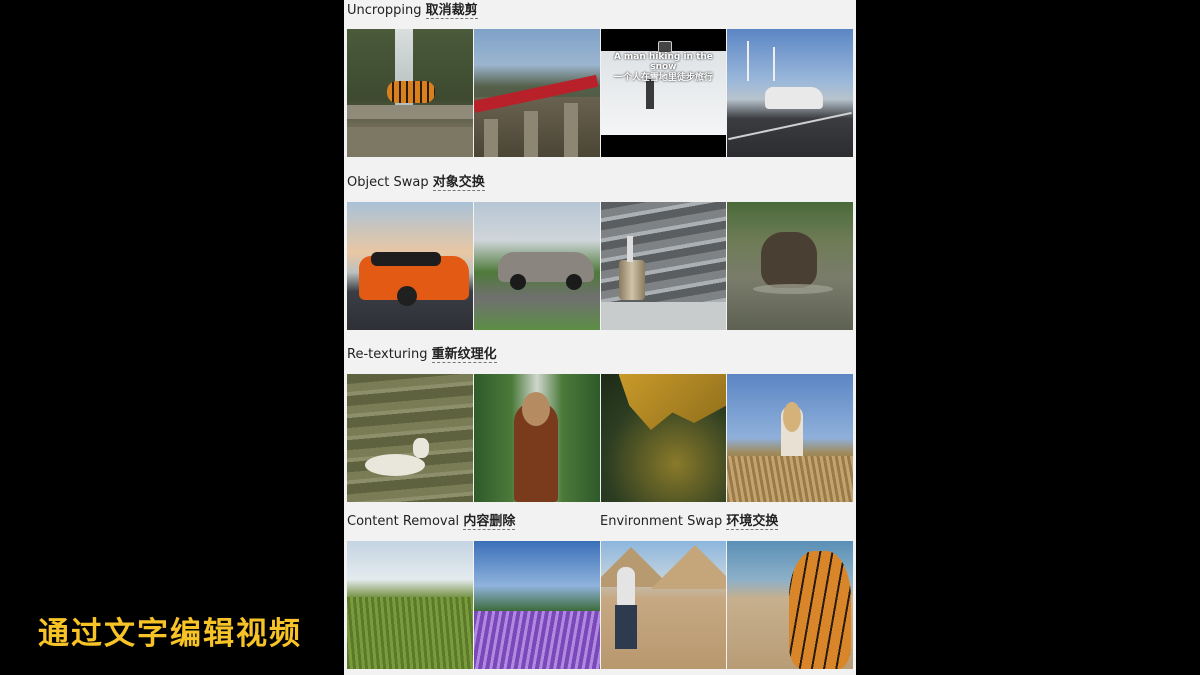  Describe the element at coordinates (536, 438) in the screenshot. I see `woman-leather-coat-thumbnail` at that location.